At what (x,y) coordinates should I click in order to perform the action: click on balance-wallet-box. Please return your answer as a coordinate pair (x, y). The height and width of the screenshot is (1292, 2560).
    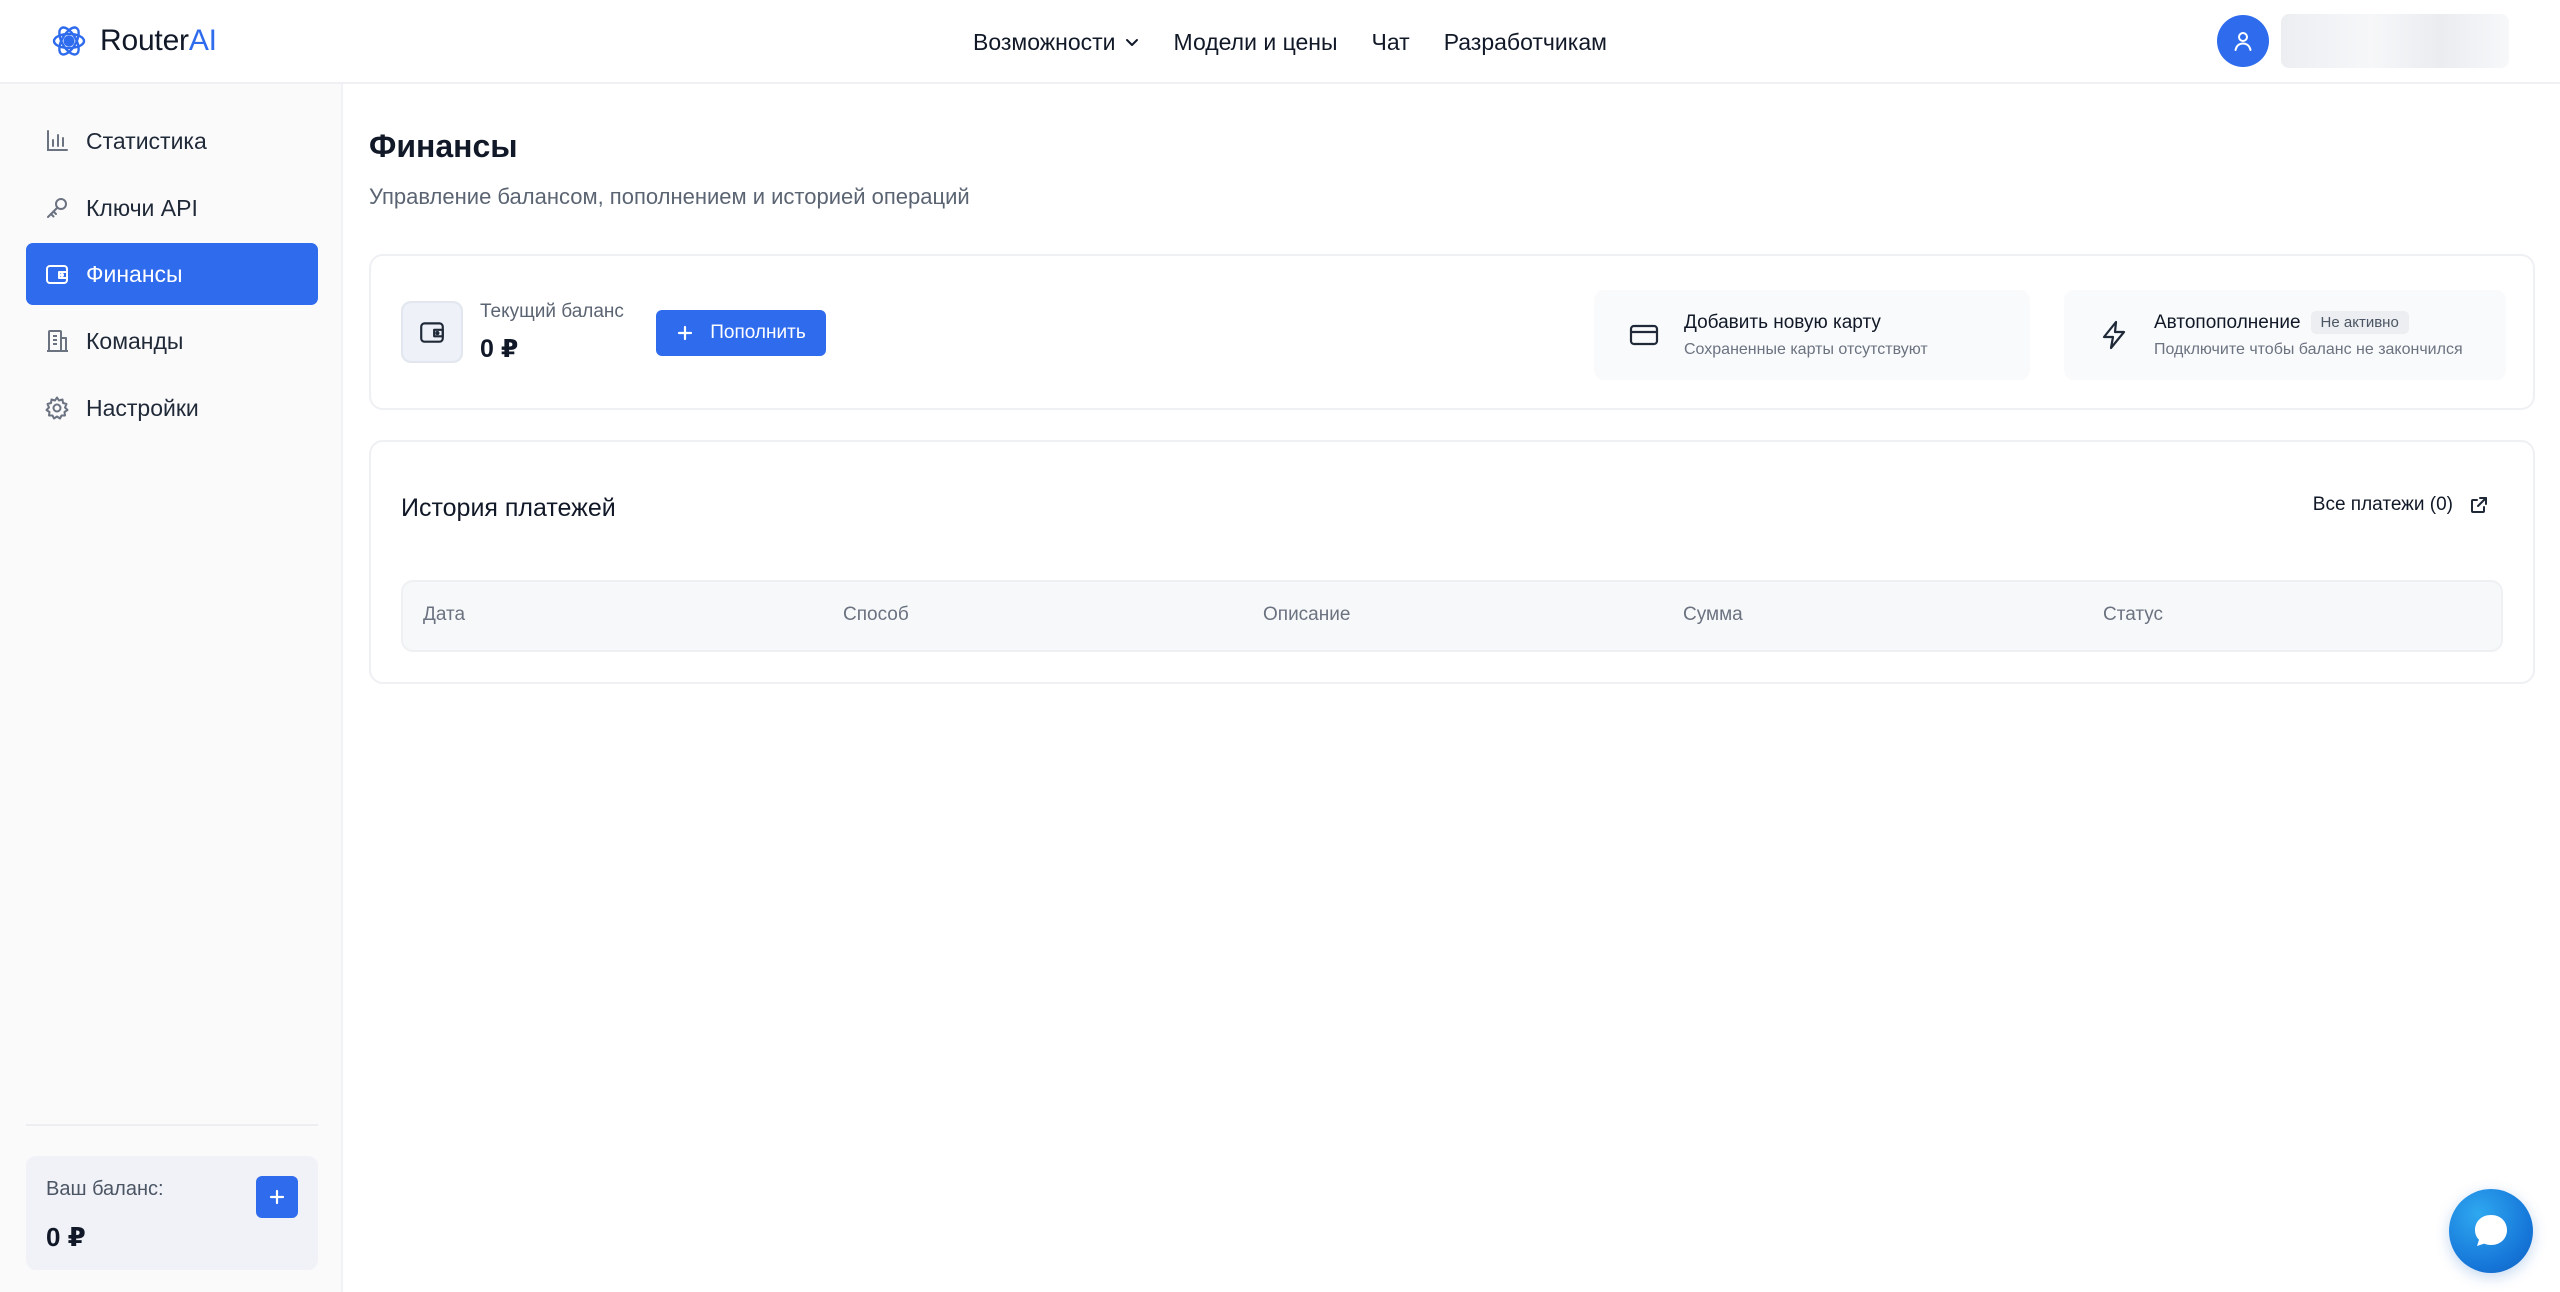
    Looking at the image, I should click on (432, 332).